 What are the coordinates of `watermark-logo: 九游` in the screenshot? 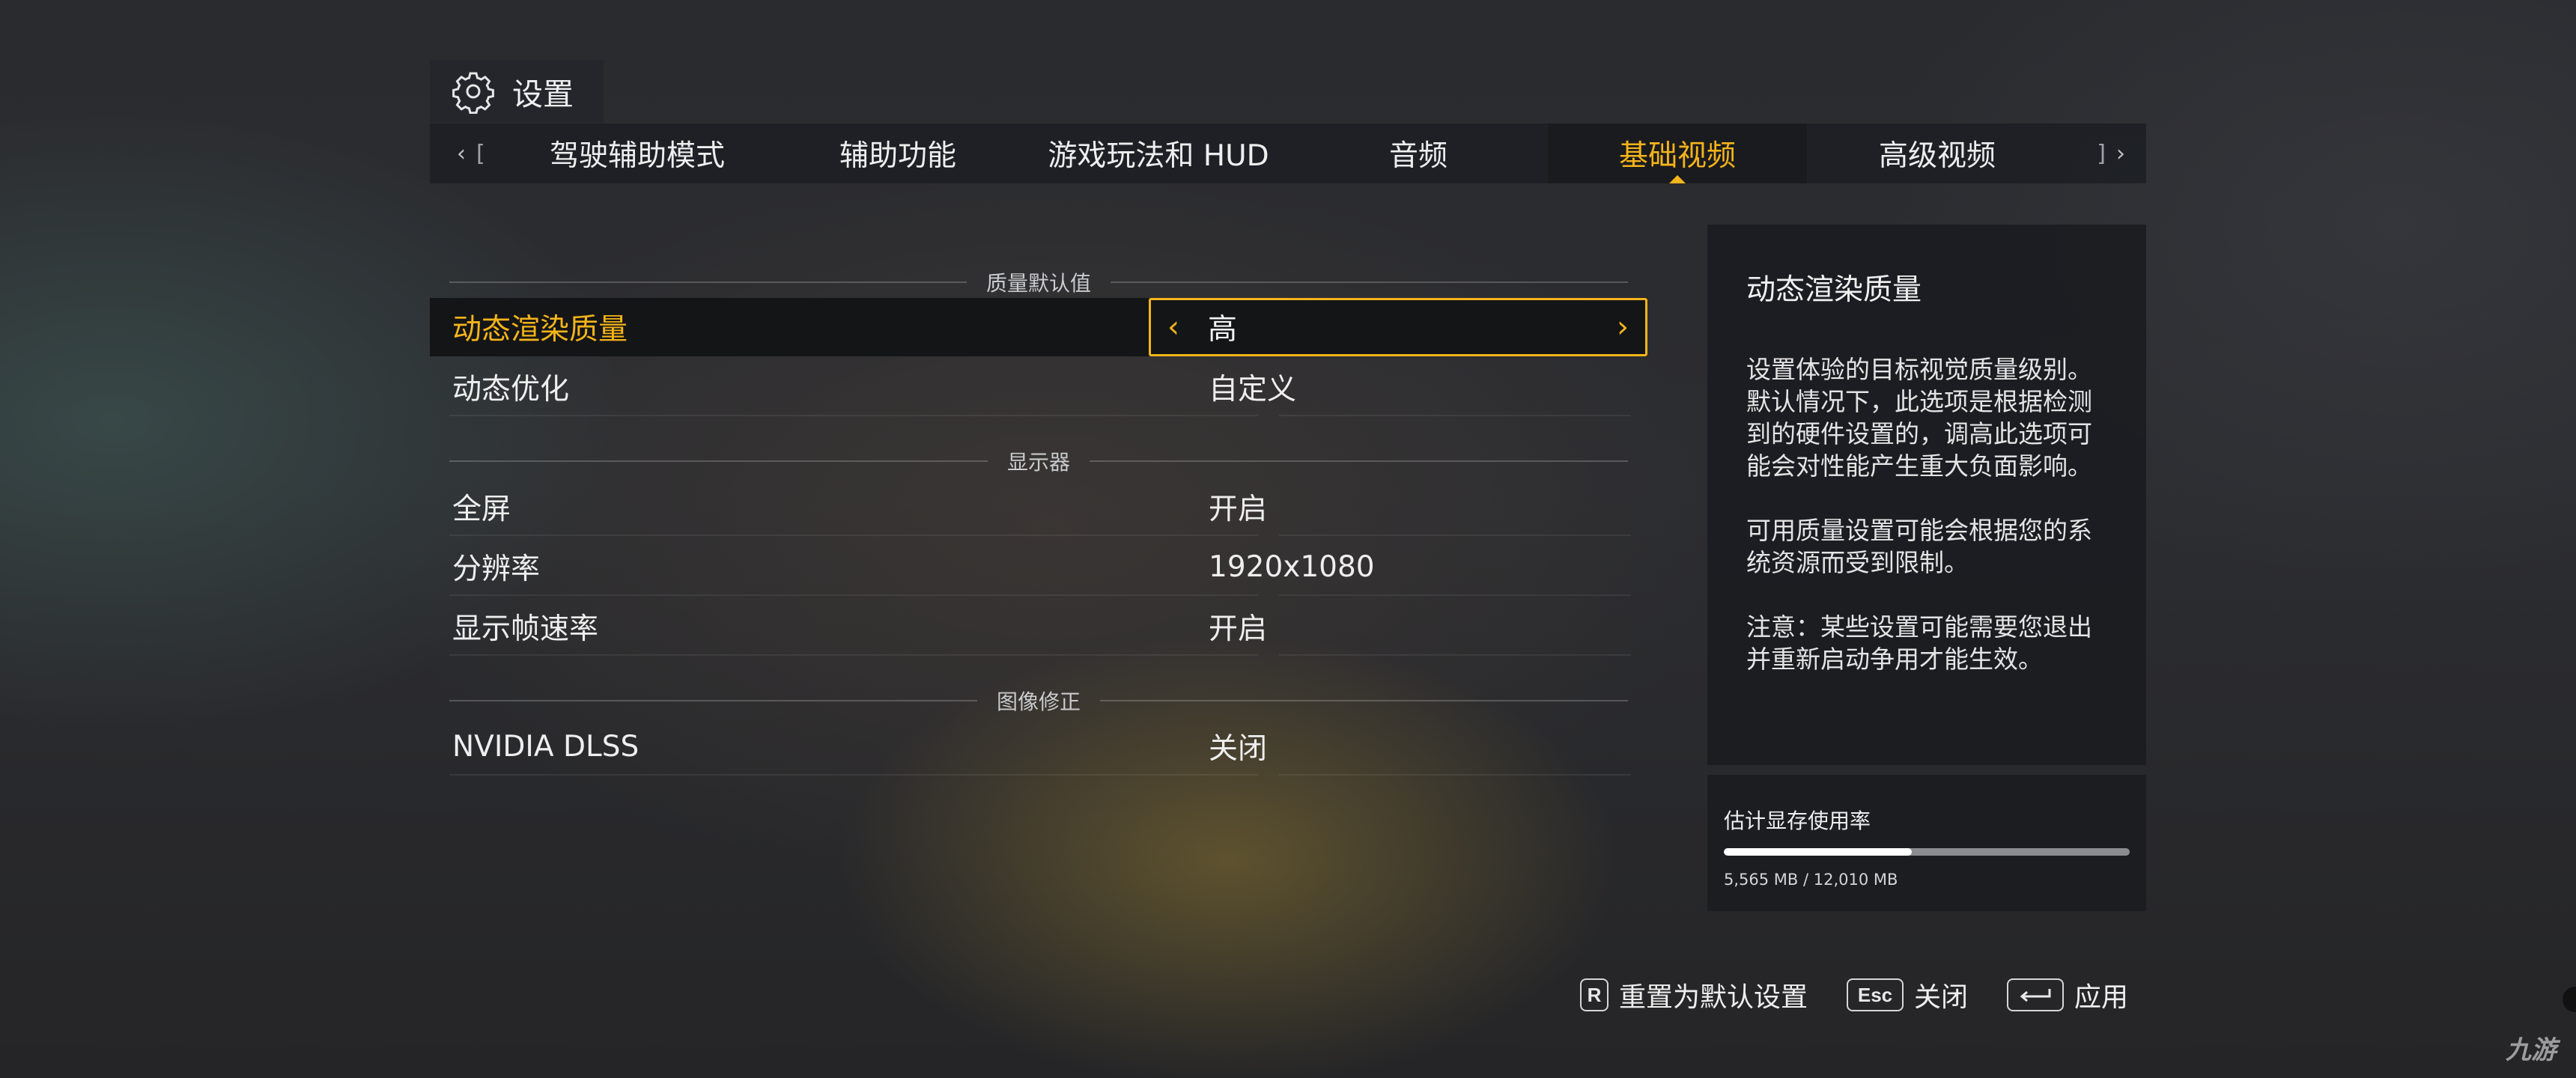 It's located at (2531, 1047).